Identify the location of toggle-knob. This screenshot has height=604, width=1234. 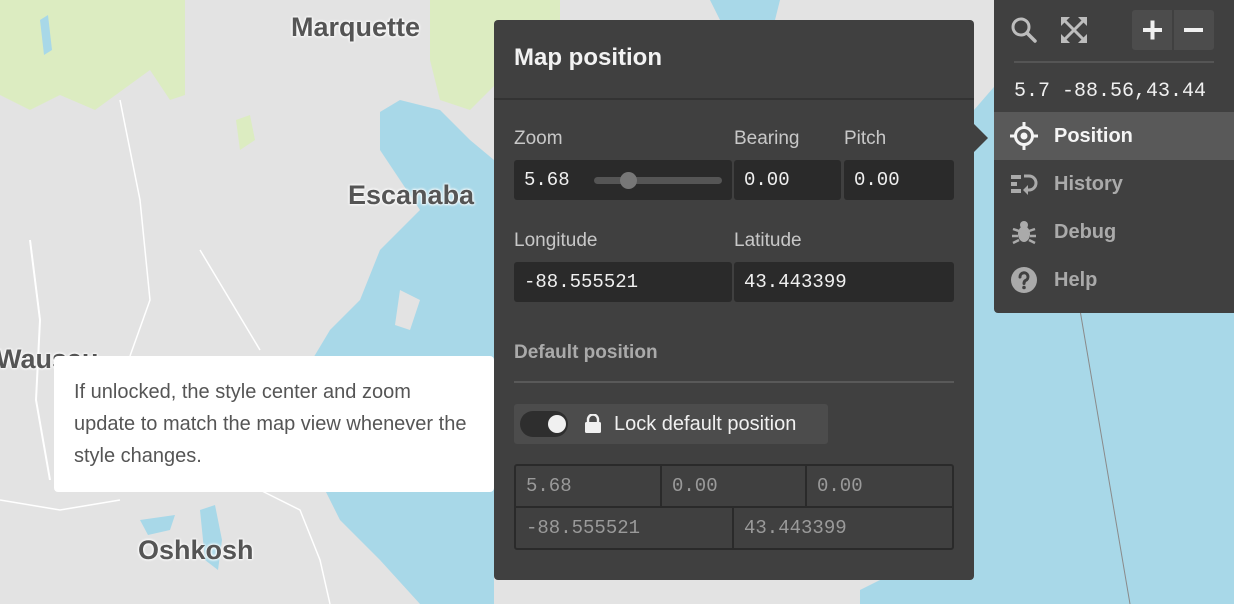
(557, 424).